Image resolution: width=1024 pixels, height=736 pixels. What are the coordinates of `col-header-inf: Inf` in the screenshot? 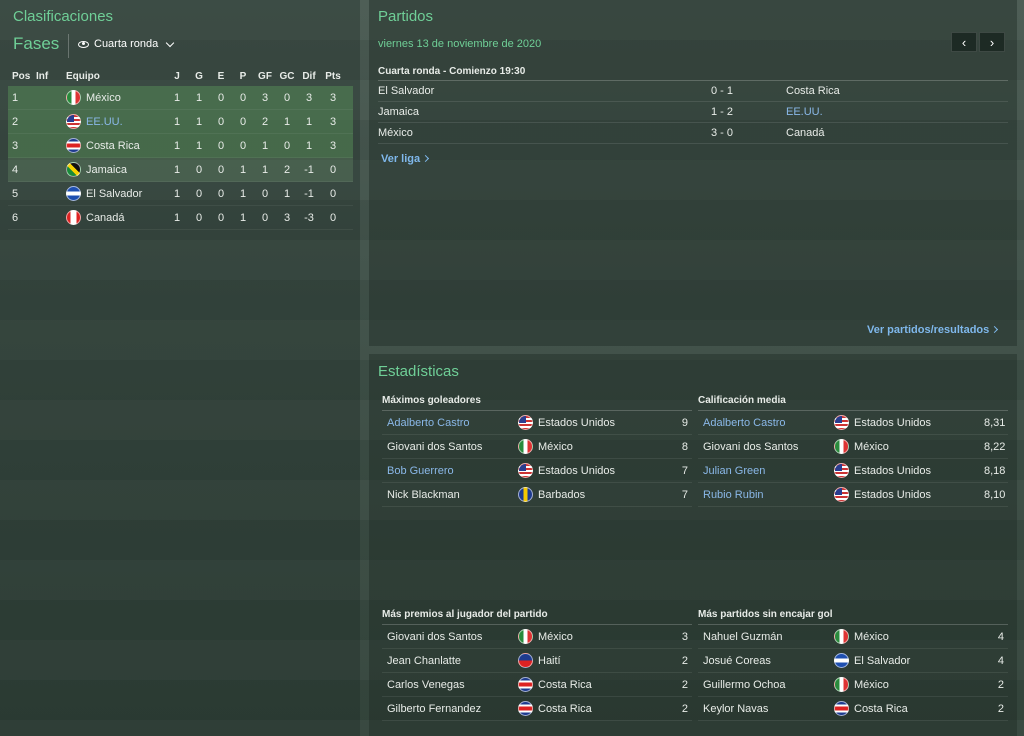 It's located at (51, 76).